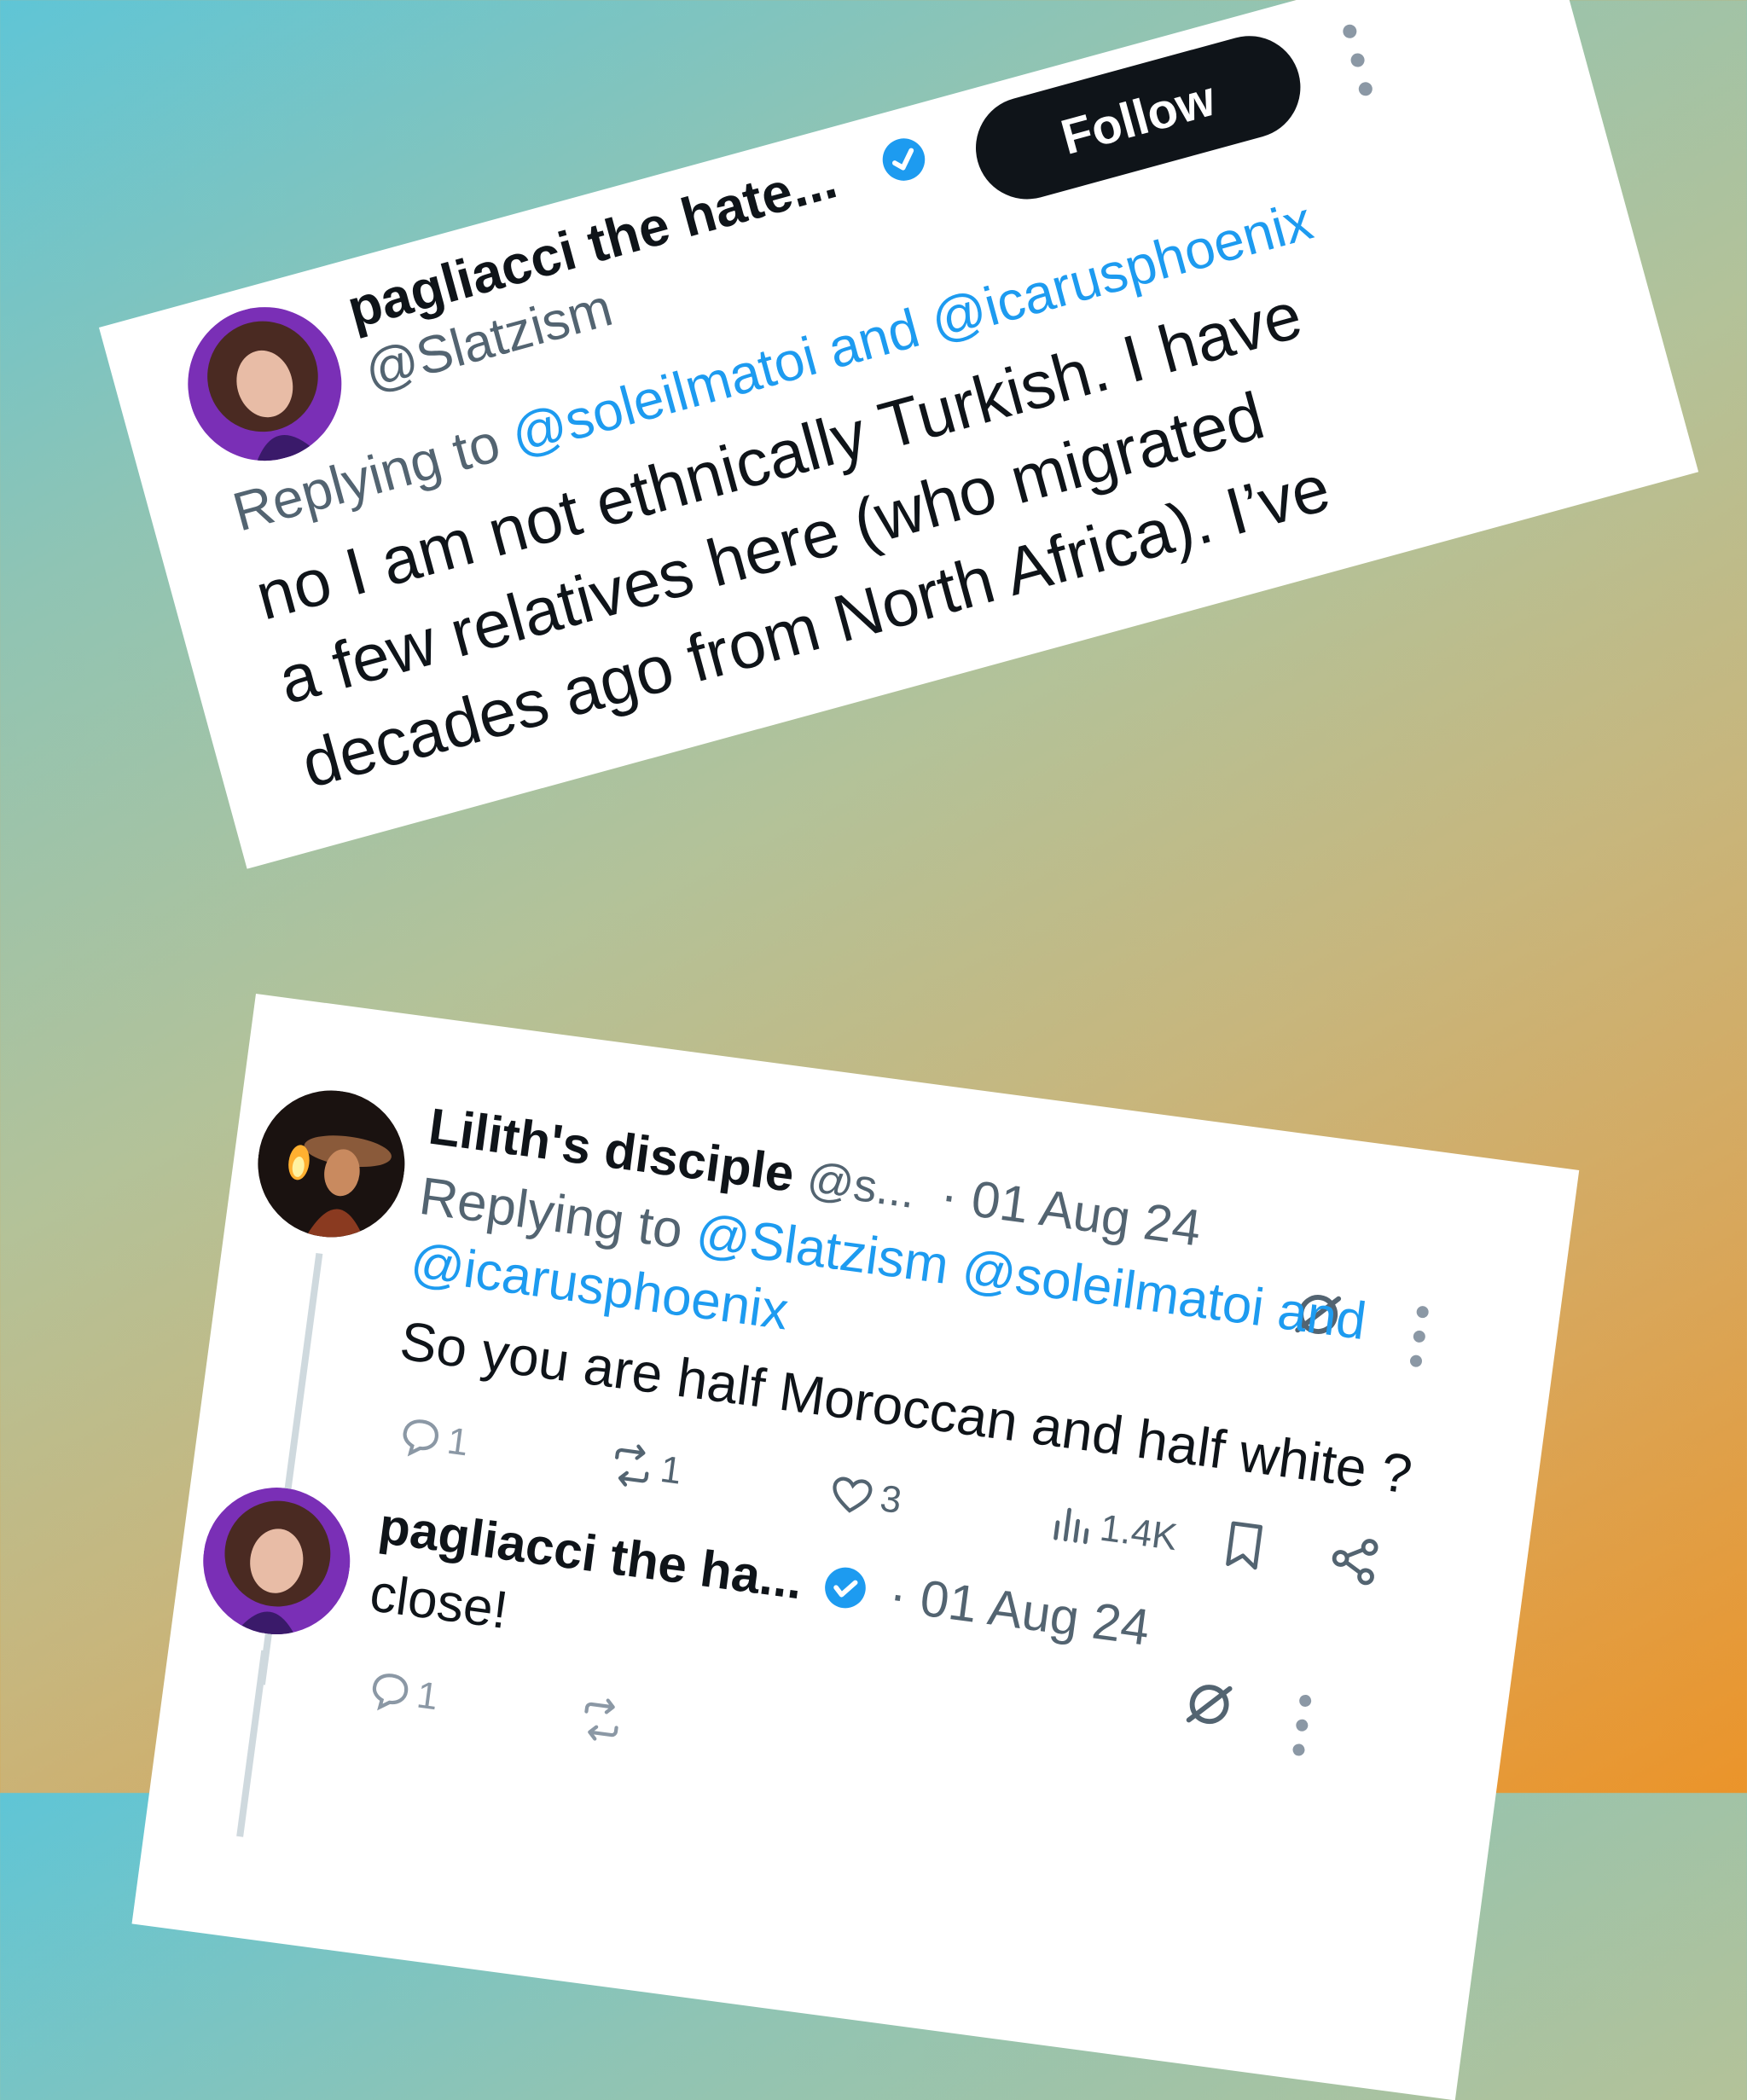 The image size is (1747, 2100). What do you see at coordinates (1138, 118) in the screenshot?
I see `follow-button: Follow` at bounding box center [1138, 118].